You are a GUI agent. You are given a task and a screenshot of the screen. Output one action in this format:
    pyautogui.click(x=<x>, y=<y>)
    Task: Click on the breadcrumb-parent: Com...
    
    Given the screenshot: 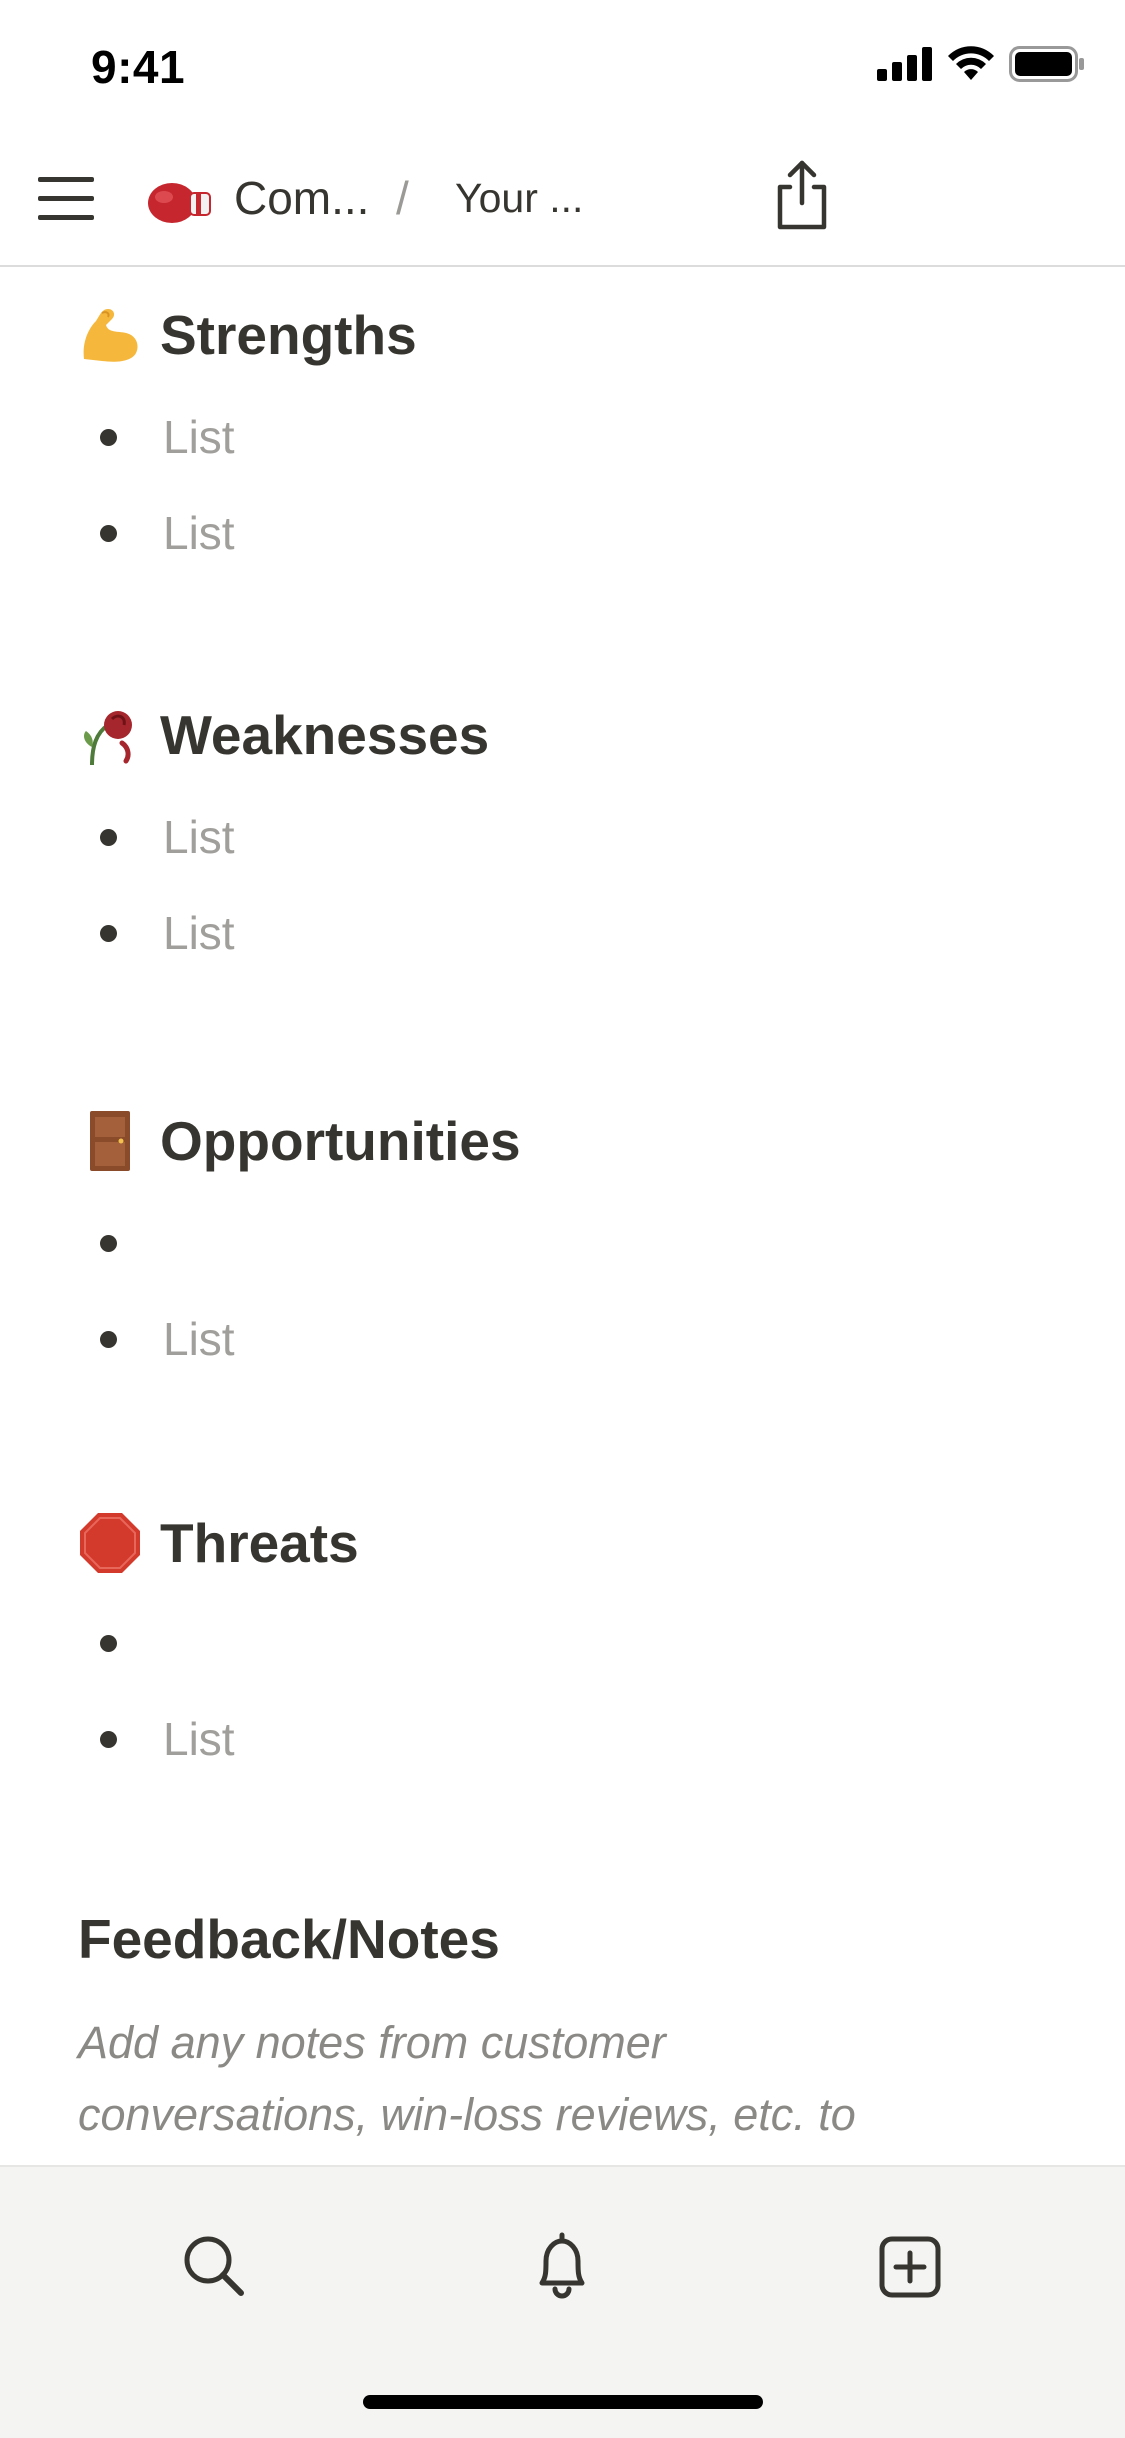 What is the action you would take?
    pyautogui.click(x=301, y=198)
    